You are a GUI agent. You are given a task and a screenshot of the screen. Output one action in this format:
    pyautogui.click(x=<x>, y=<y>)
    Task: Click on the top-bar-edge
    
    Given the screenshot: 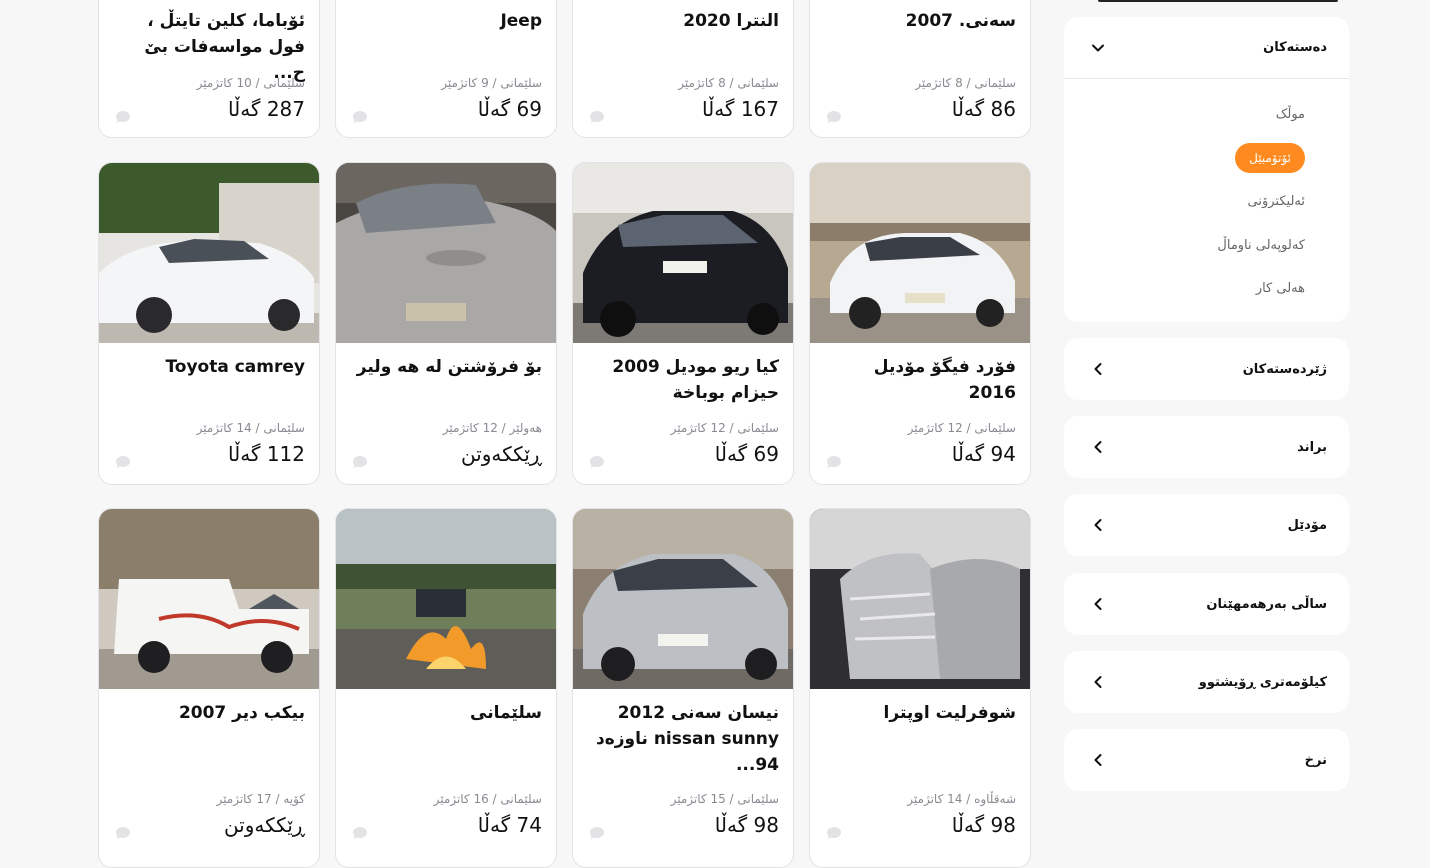 What is the action you would take?
    pyautogui.click(x=1218, y=1)
    